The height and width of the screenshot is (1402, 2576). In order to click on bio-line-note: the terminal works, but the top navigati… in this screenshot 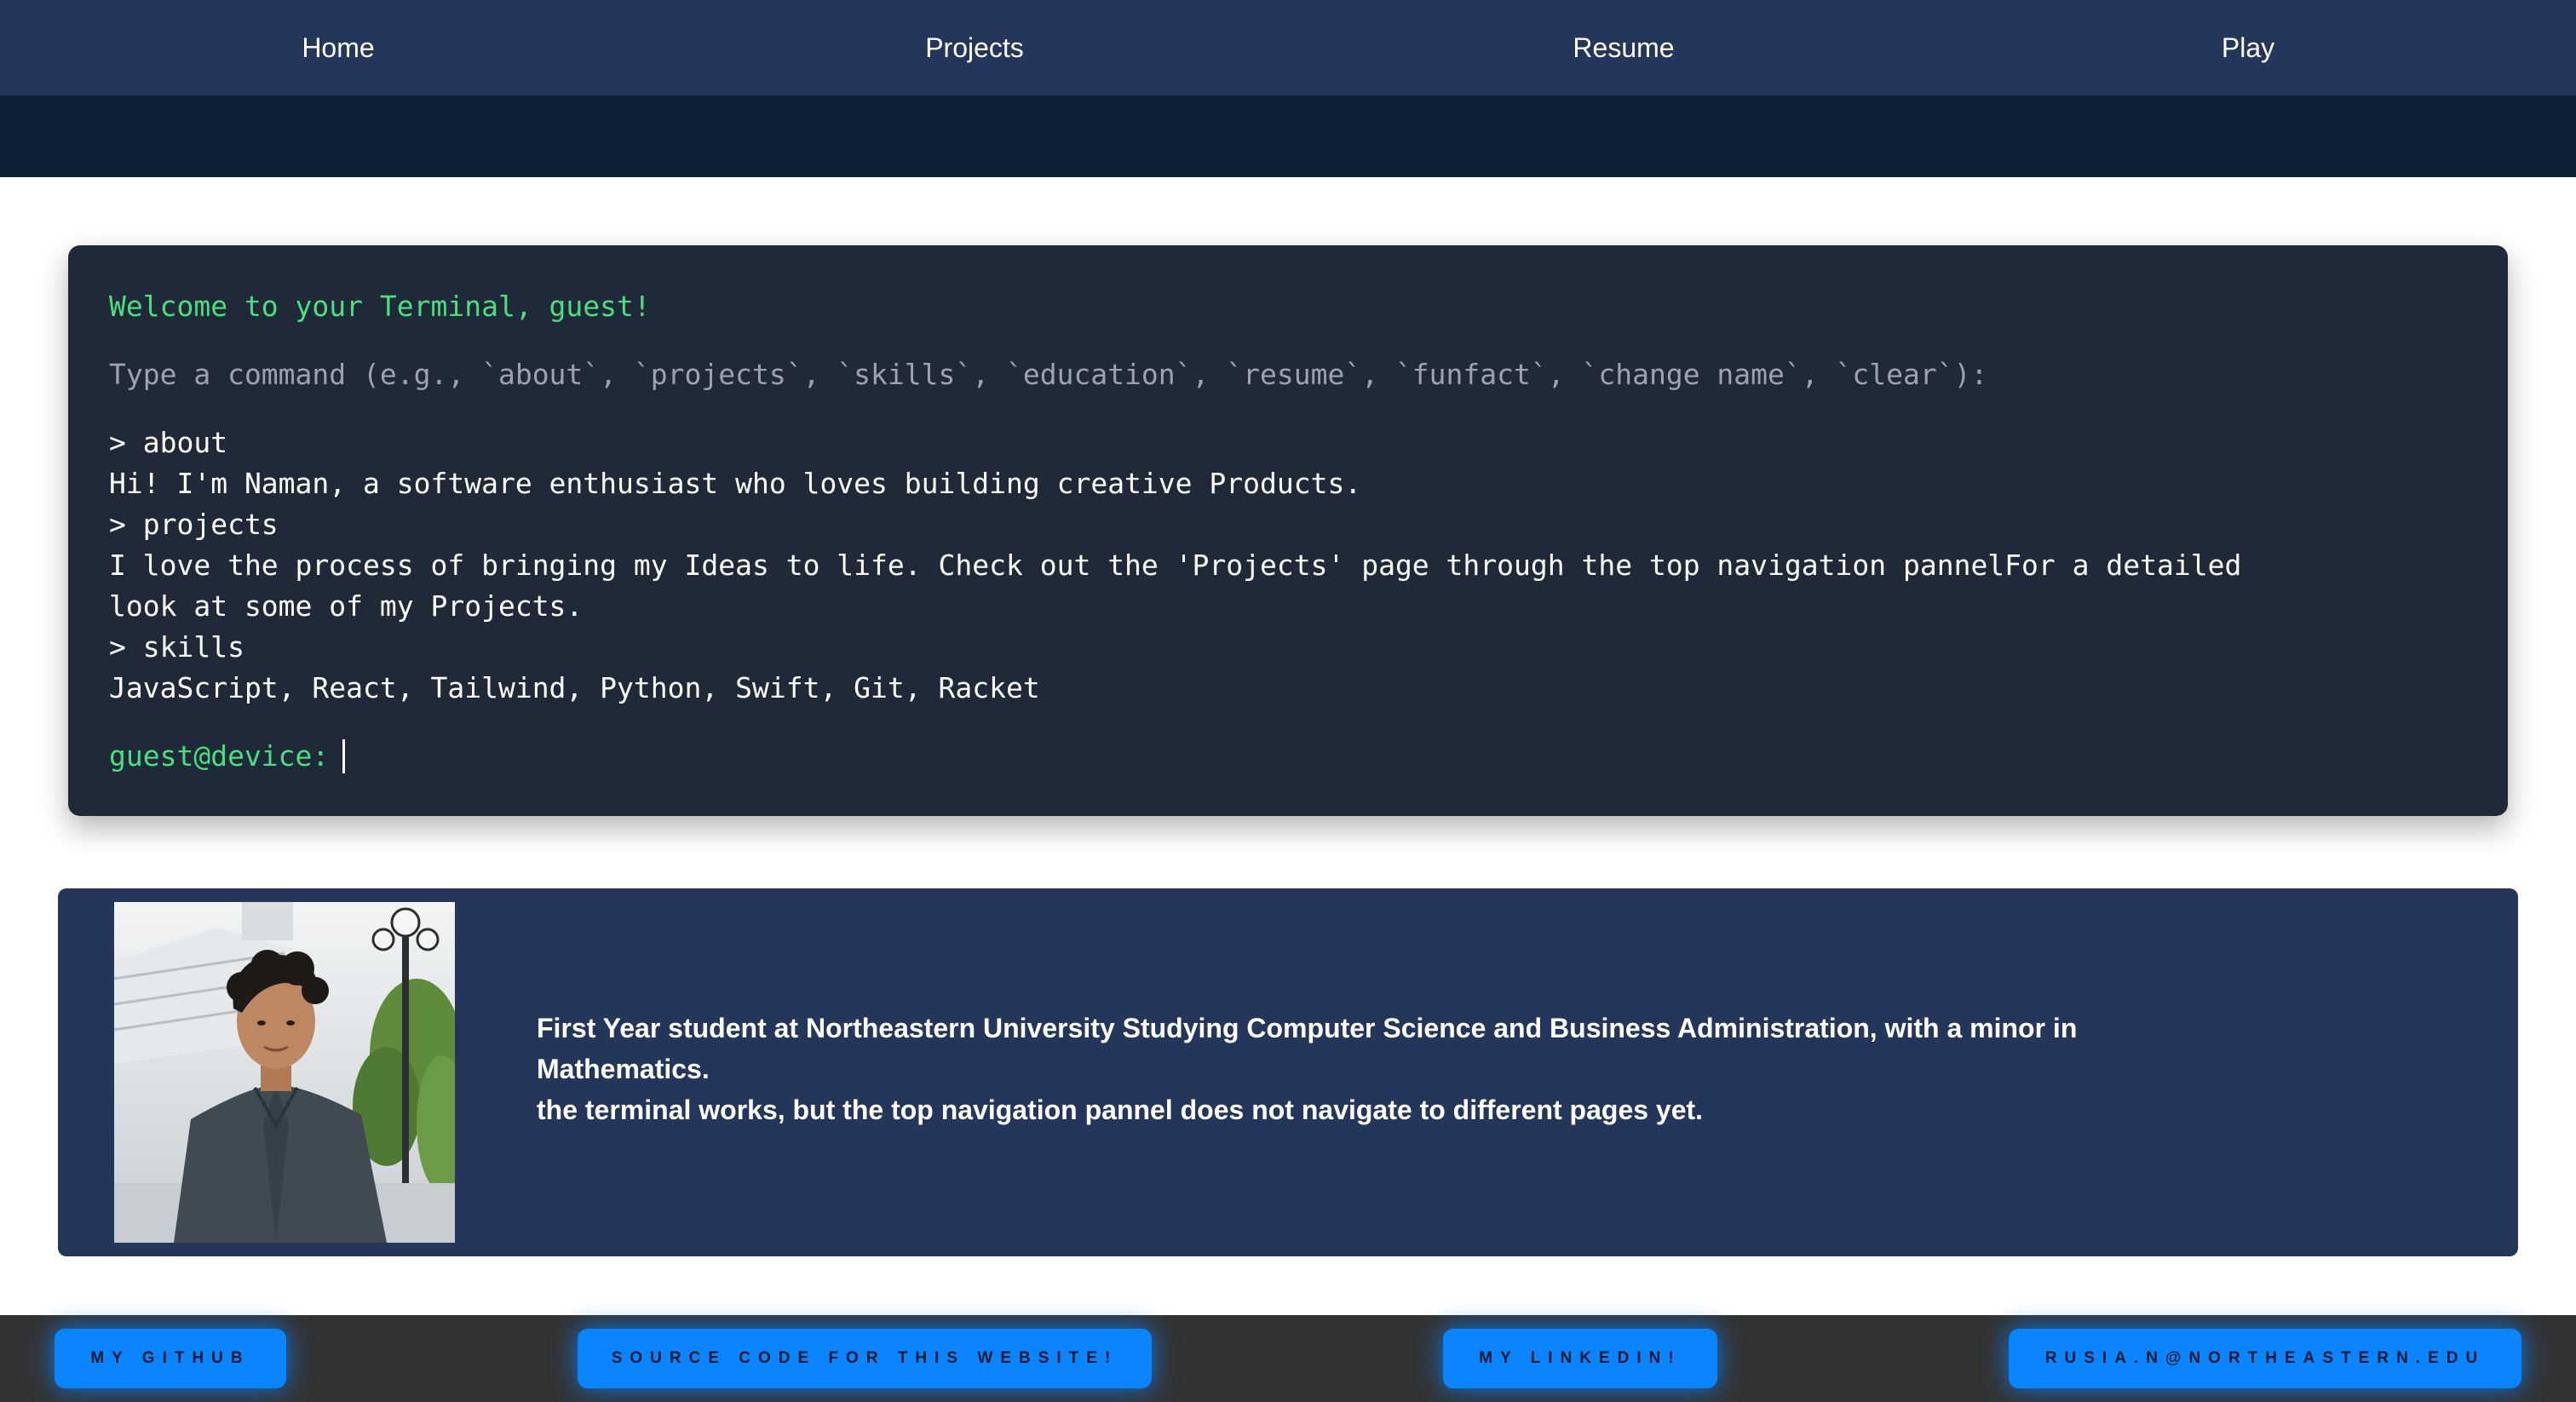, I will do `click(1121, 1110)`.